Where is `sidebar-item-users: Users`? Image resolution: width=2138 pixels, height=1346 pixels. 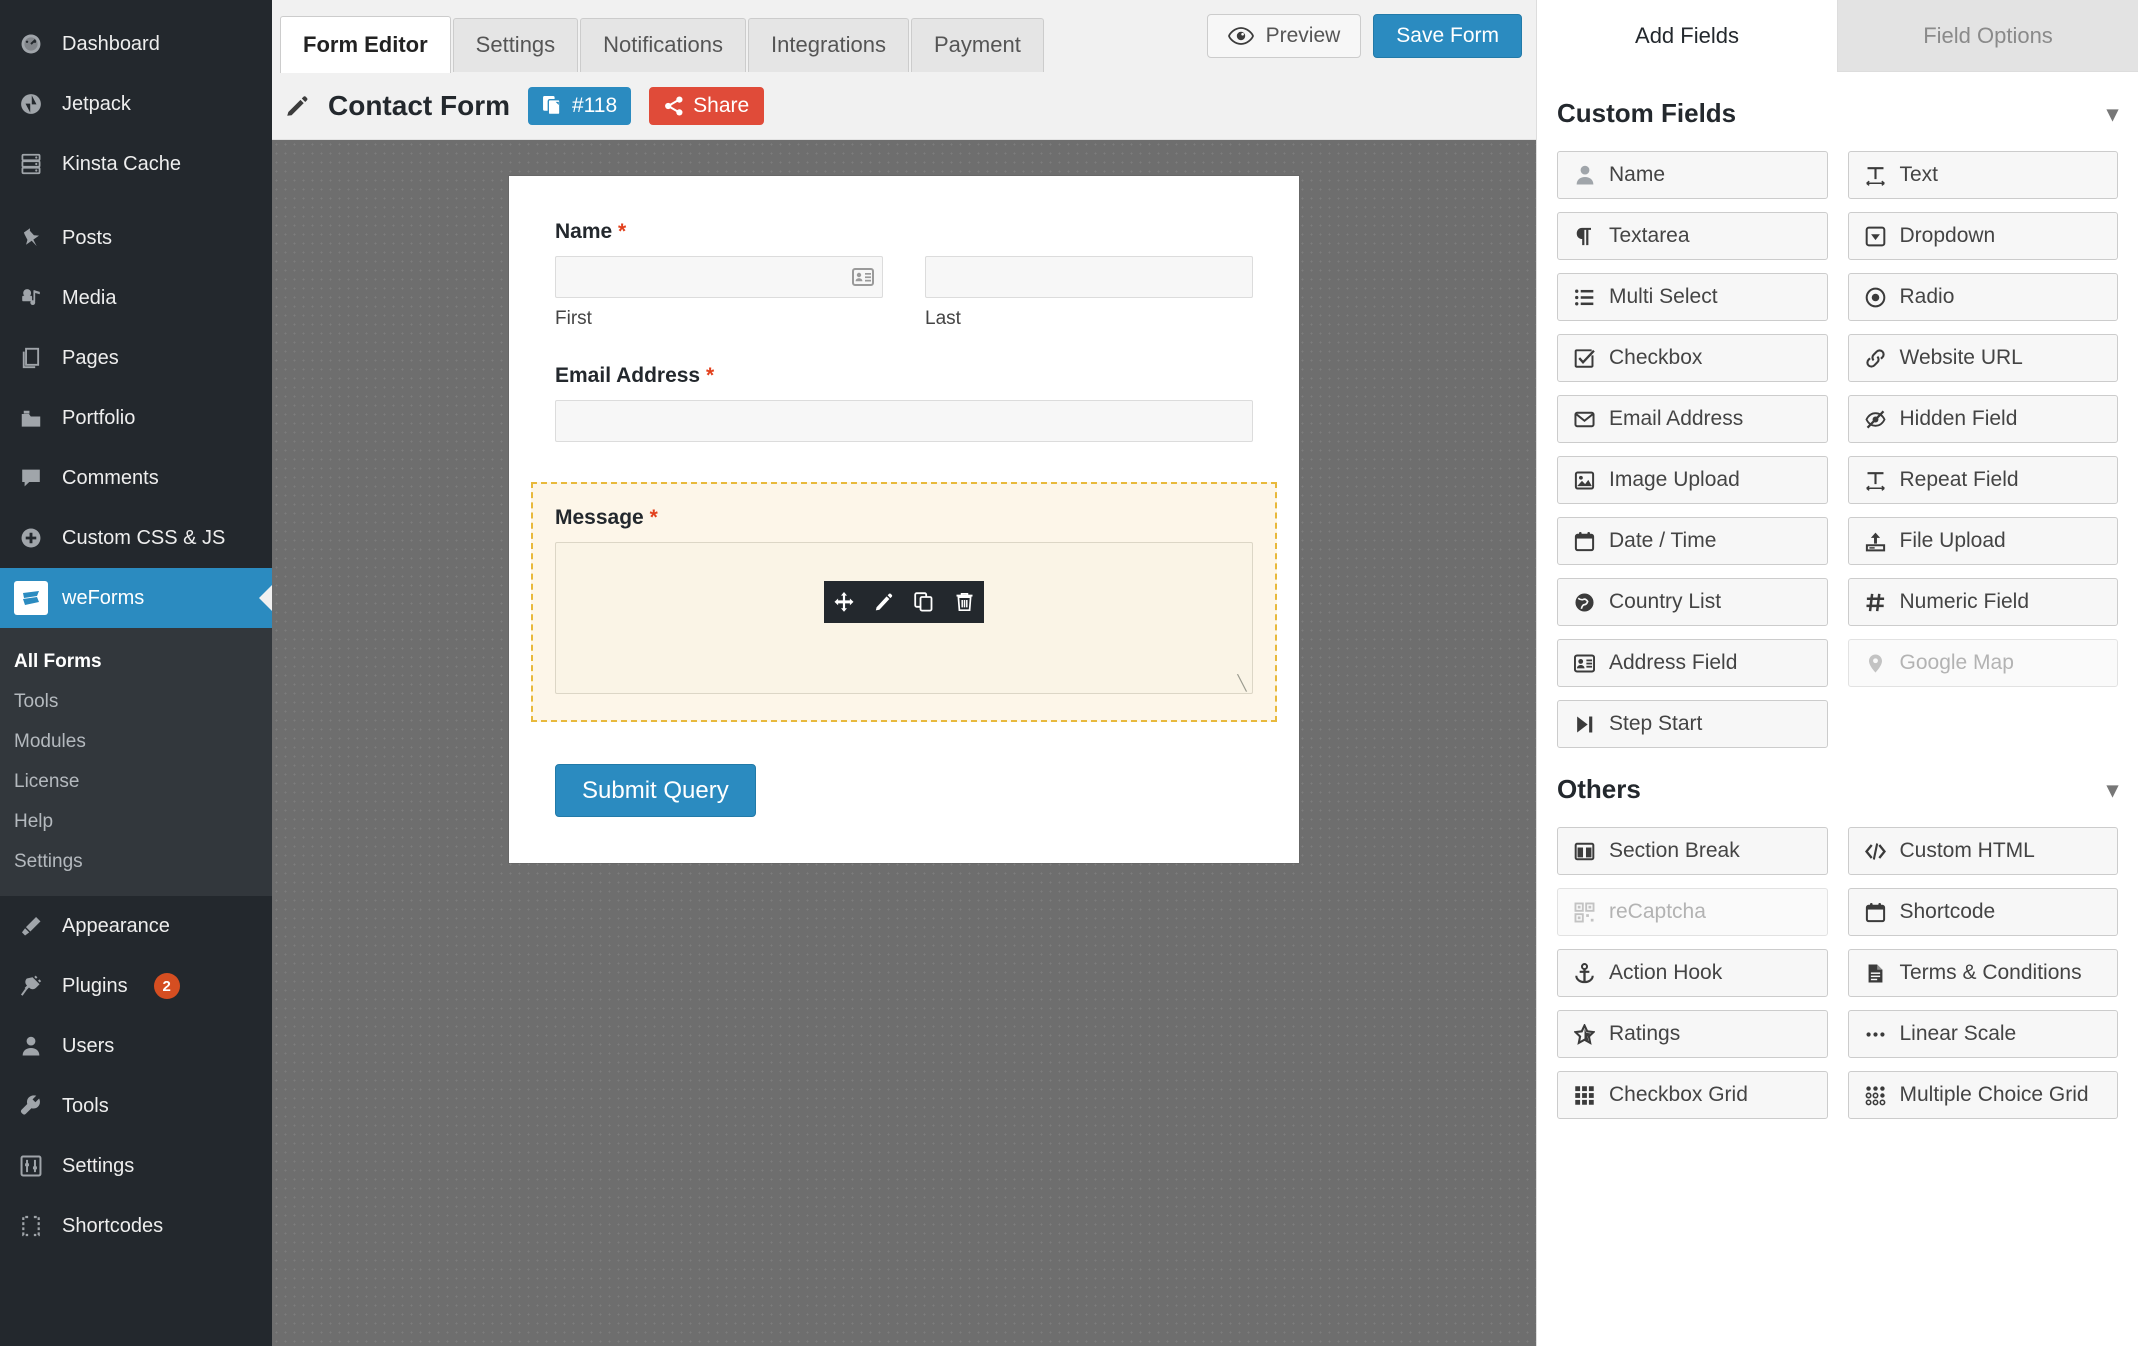 sidebar-item-users: Users is located at coordinates (136, 1046).